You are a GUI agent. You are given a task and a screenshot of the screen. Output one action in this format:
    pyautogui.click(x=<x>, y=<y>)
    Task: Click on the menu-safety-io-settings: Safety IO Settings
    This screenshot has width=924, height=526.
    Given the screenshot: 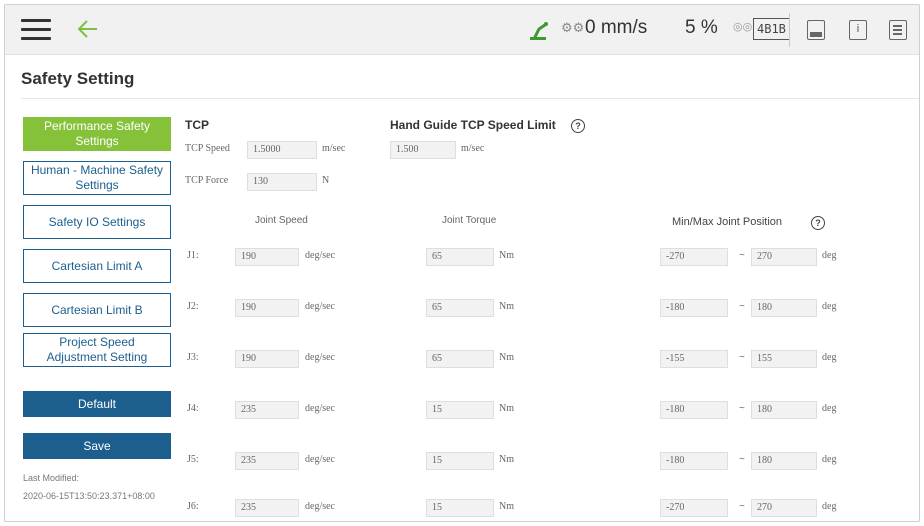 What is the action you would take?
    pyautogui.click(x=97, y=222)
    